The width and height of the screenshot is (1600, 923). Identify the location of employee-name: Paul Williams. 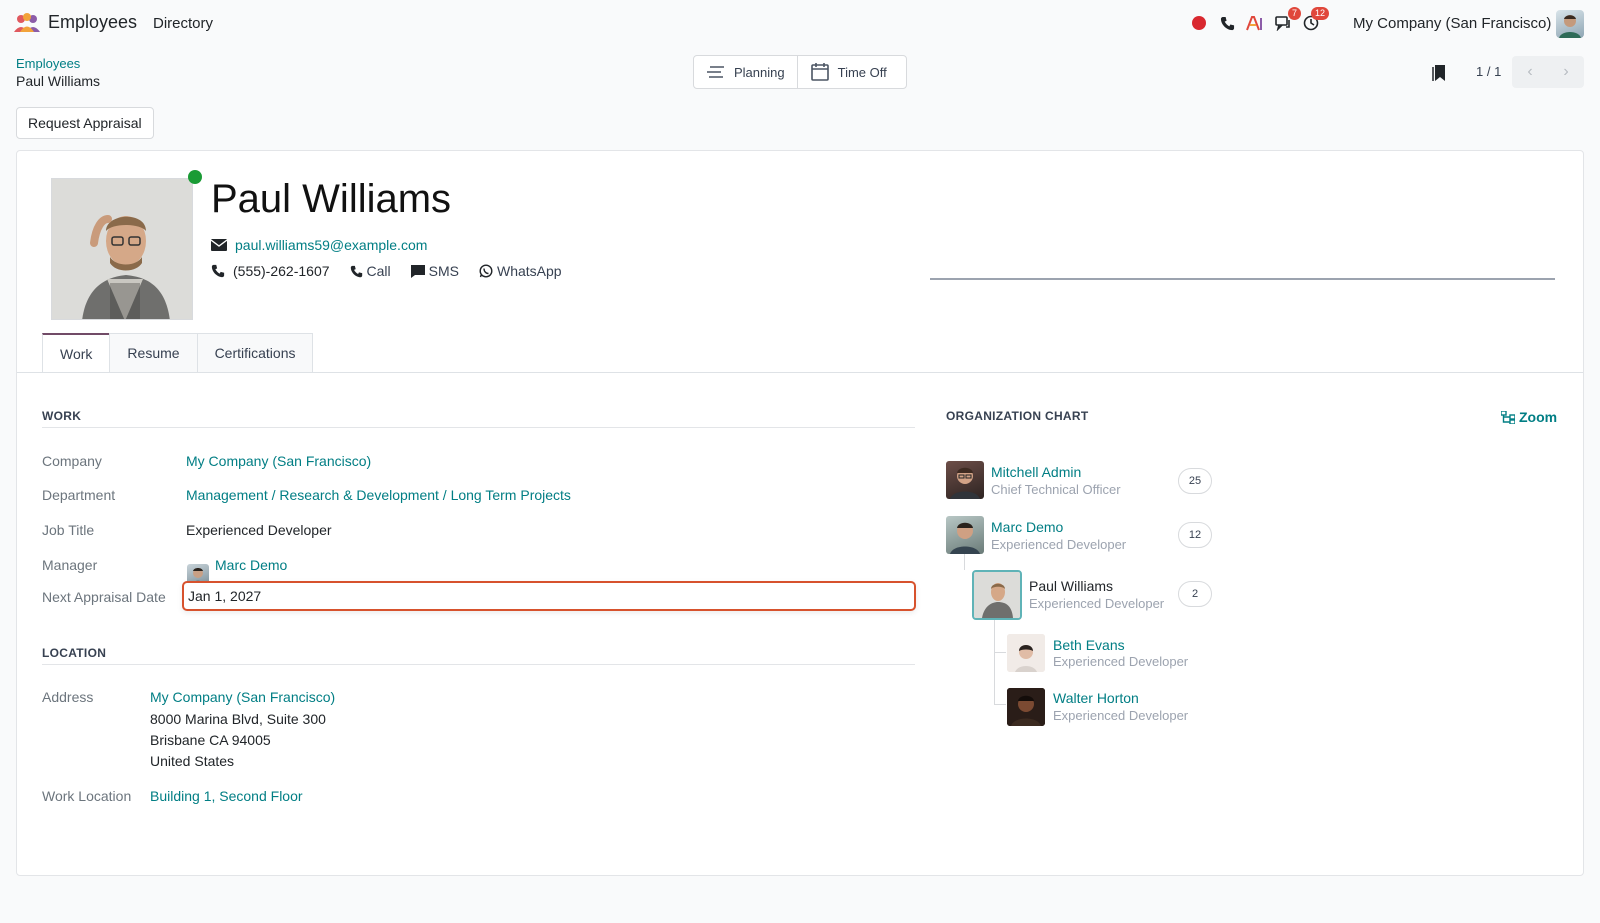
(331, 199).